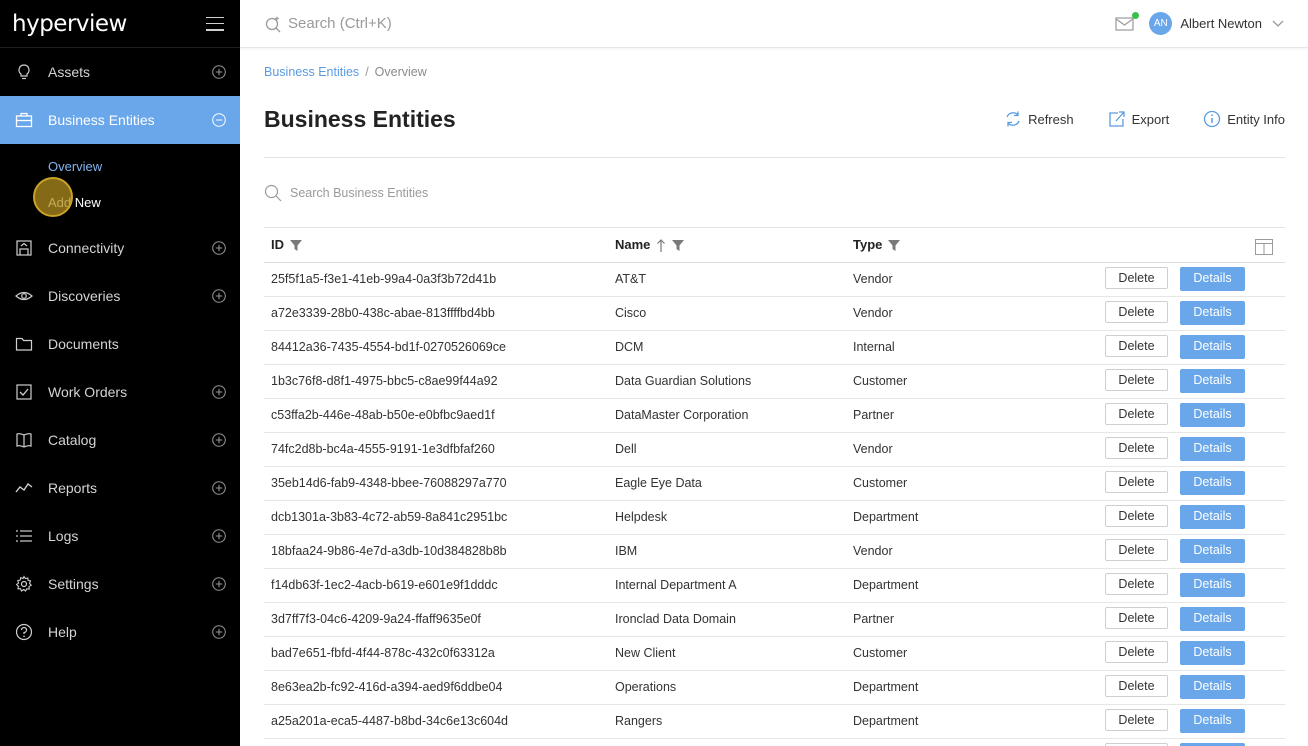 This screenshot has height=746, width=1308. Describe the element at coordinates (120, 392) in the screenshot. I see `sidebar-item-work-orders: Work Orders` at that location.